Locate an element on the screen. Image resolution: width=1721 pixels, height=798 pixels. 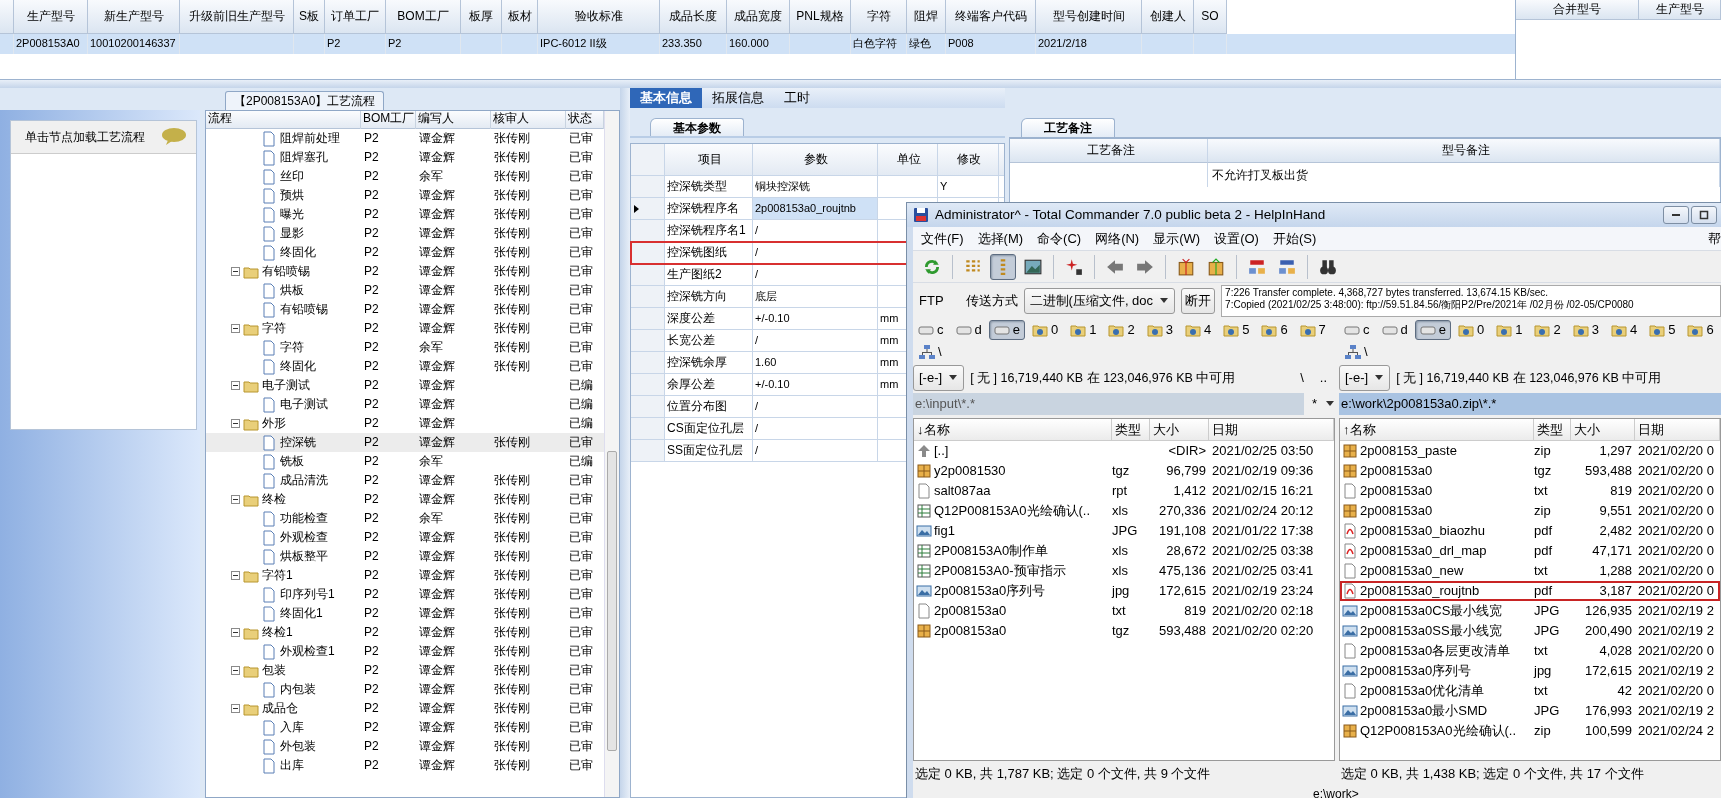
path-field: e:\input\*.* is located at coordinates (1108, 404).